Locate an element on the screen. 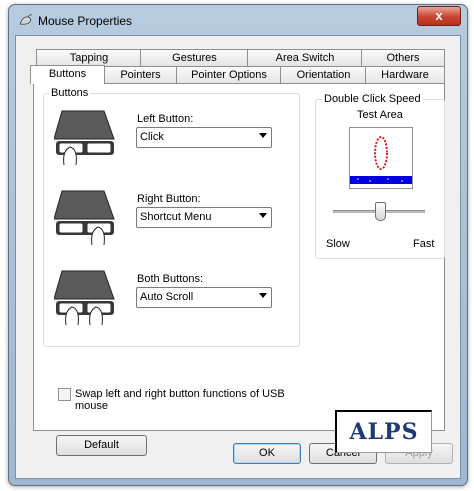 Image resolution: width=474 pixels, height=491 pixels. tab-buttons: Buttons is located at coordinates (67, 74).